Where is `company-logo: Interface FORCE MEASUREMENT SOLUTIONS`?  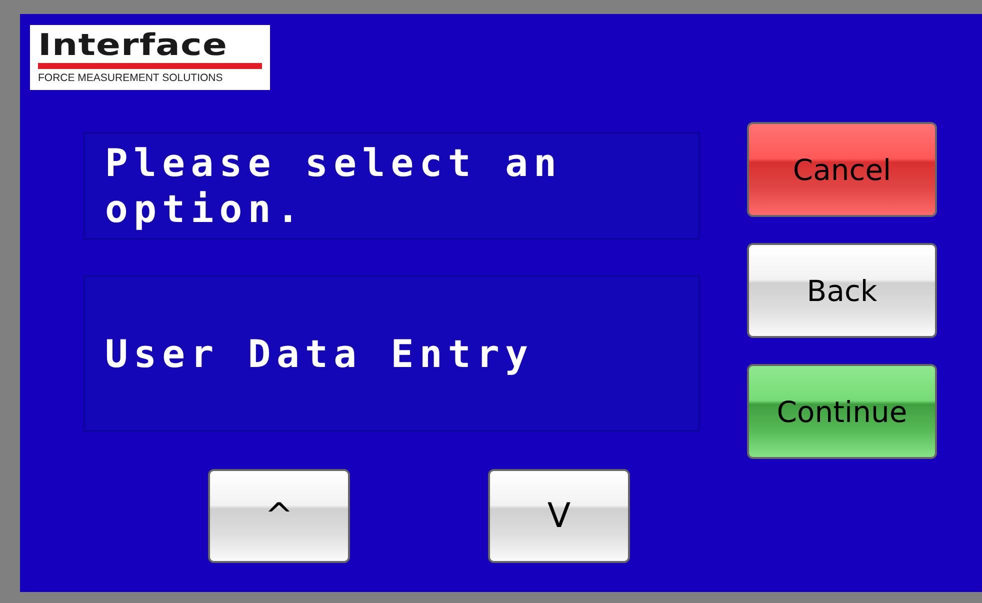
company-logo: Interface FORCE MEASUREMENT SOLUTIONS is located at coordinates (150, 57).